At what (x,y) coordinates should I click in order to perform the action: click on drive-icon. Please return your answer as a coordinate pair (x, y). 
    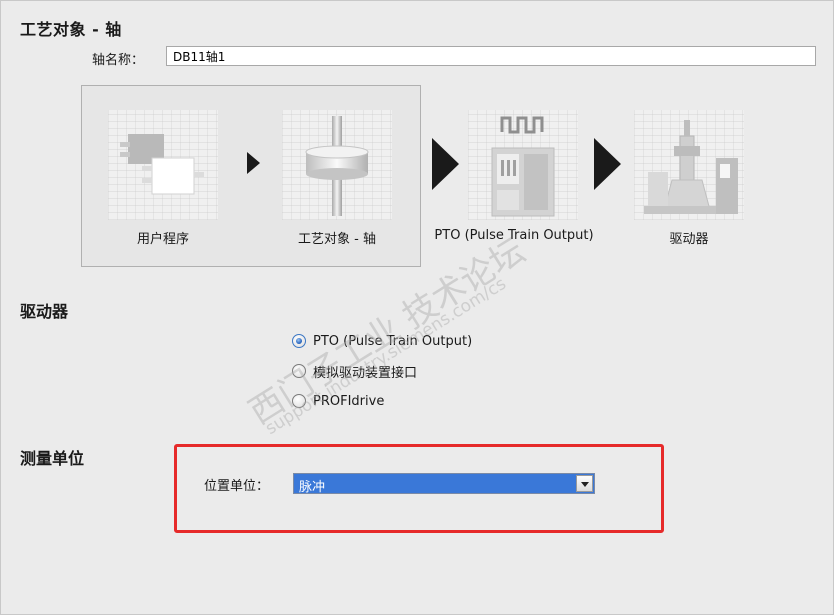
    Looking at the image, I should click on (691, 167).